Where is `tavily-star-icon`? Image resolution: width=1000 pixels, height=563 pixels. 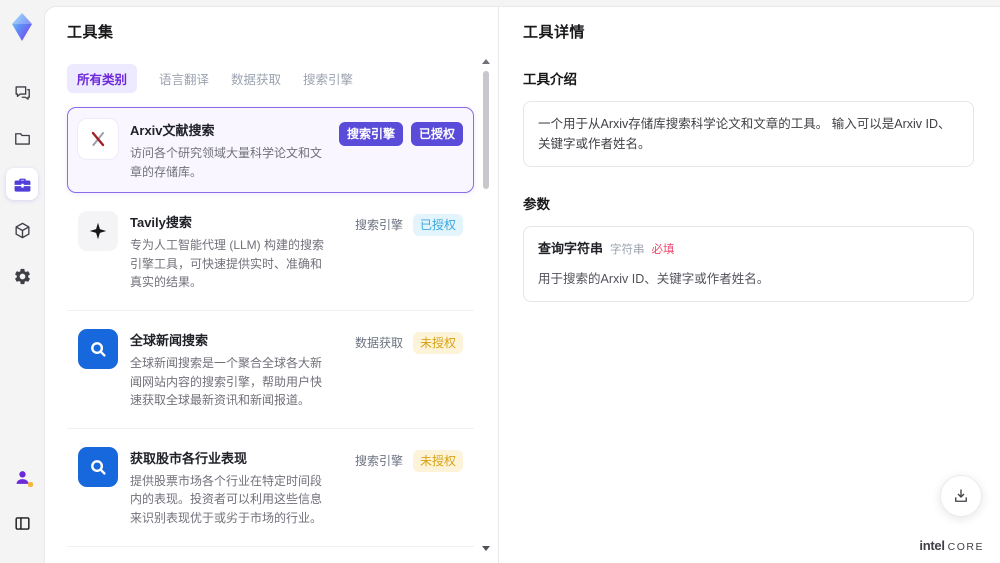 tavily-star-icon is located at coordinates (98, 231).